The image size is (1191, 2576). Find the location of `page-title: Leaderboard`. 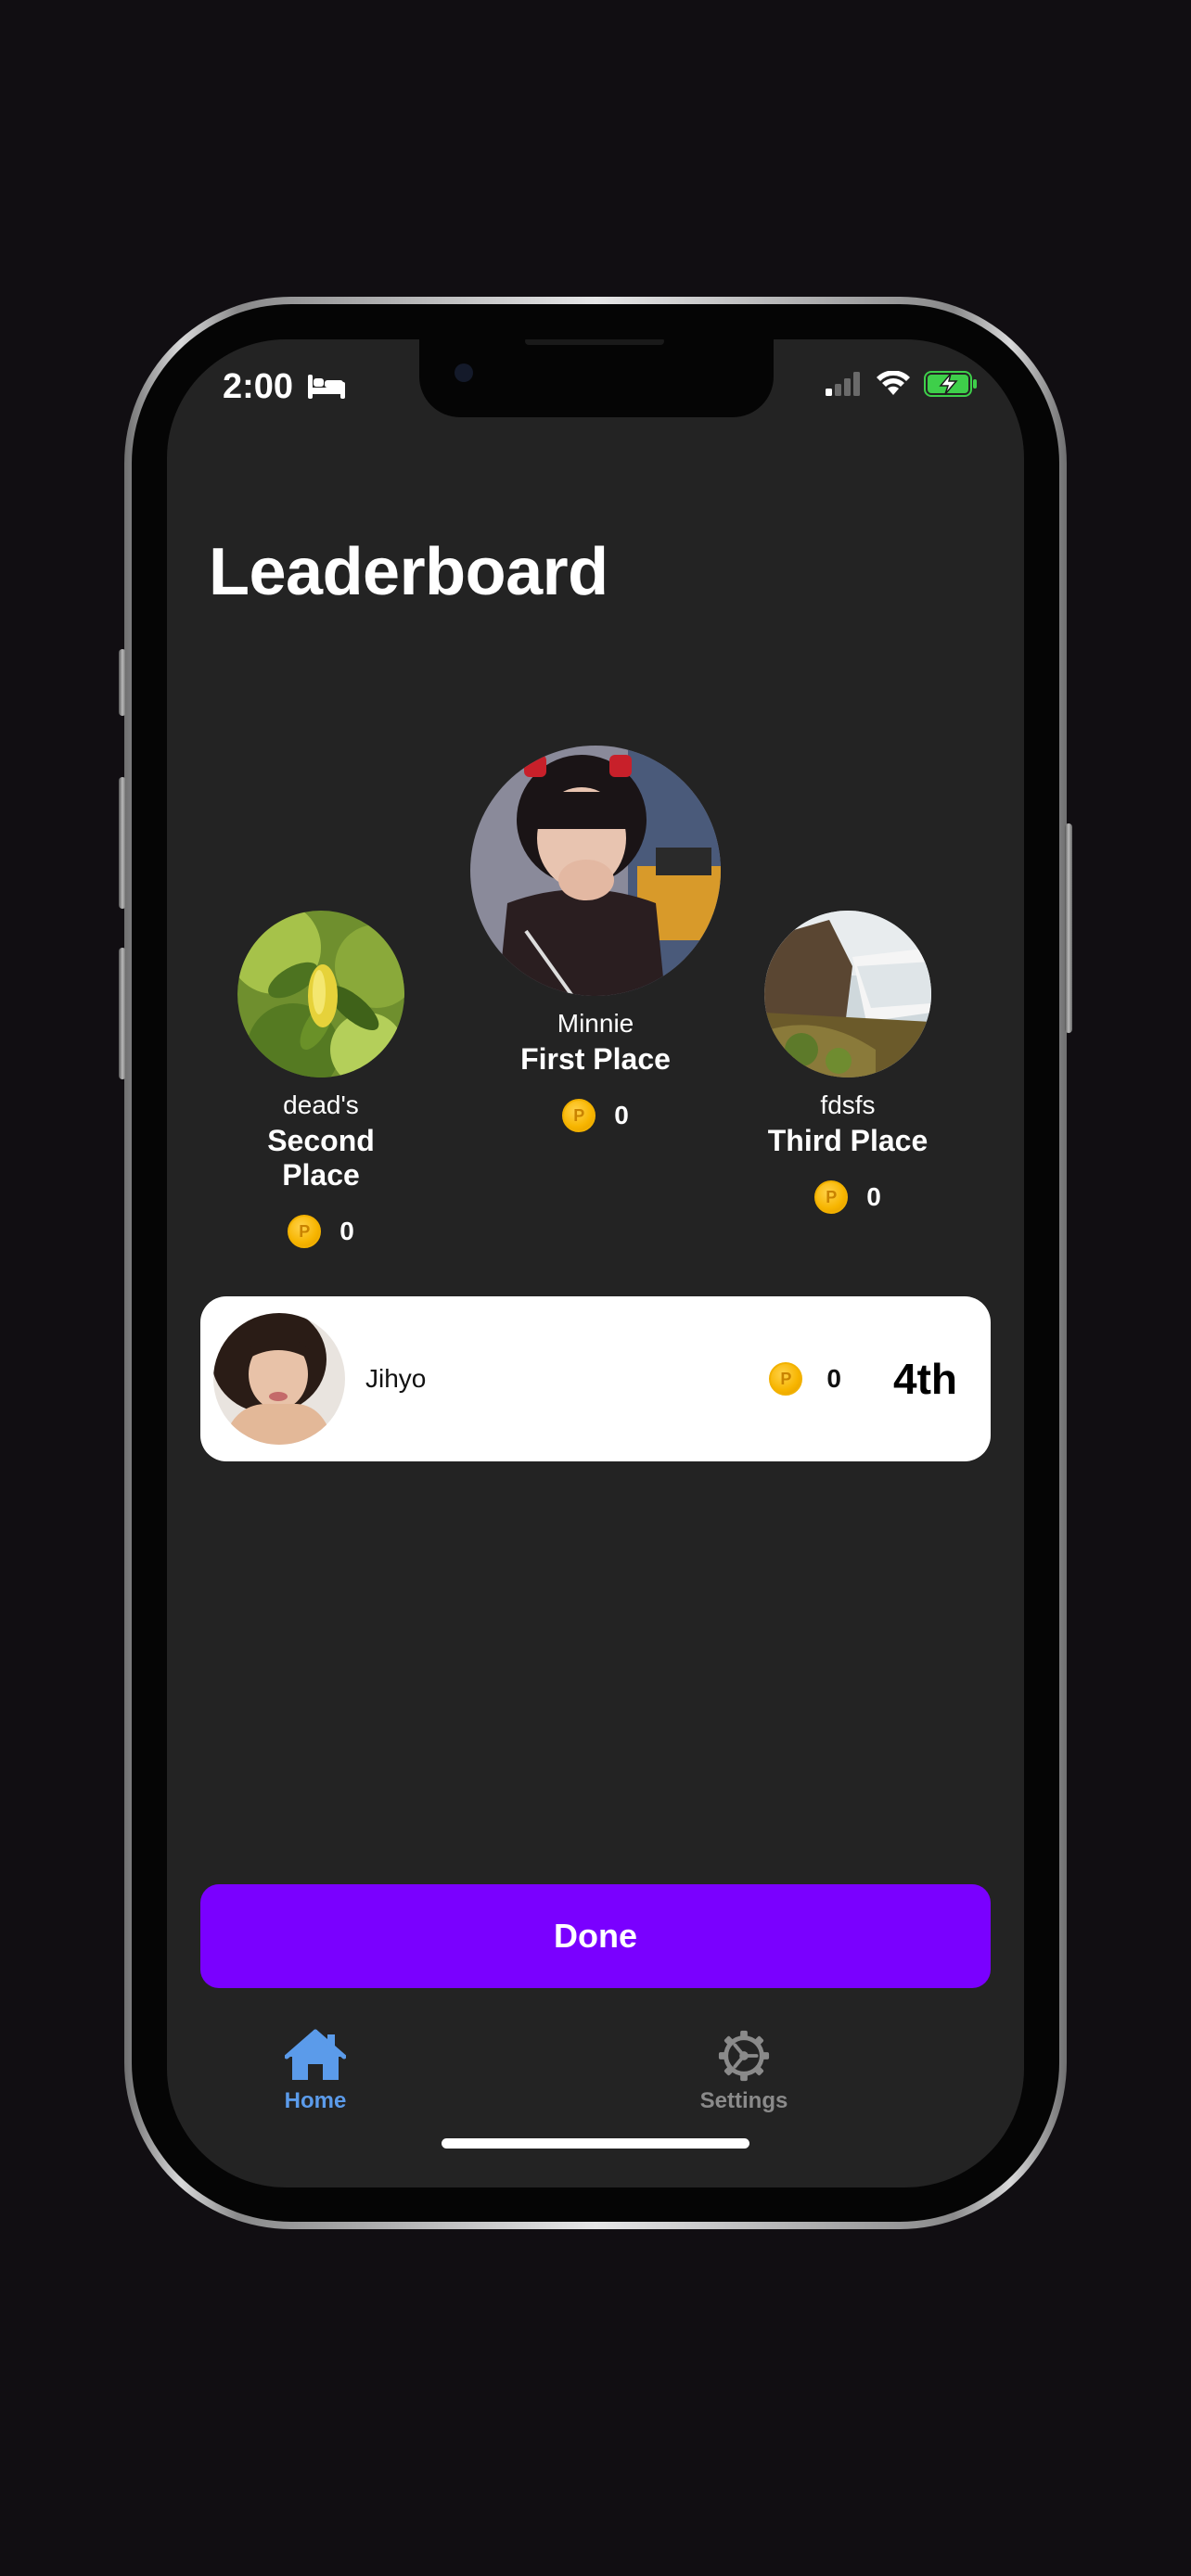

page-title: Leaderboard is located at coordinates (408, 572).